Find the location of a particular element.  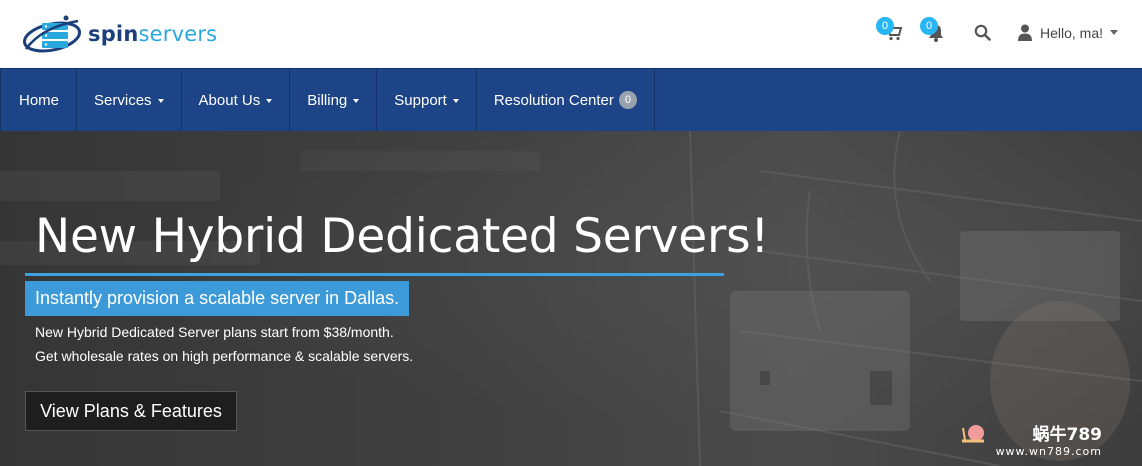

nav-item-billing: Billing is located at coordinates (334, 100).